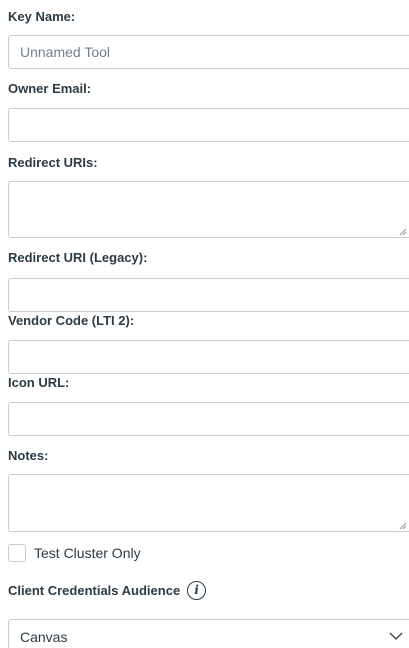 The height and width of the screenshot is (648, 409). I want to click on client-credentials-audience-header: Client Credentials Audience i, so click(107, 590).